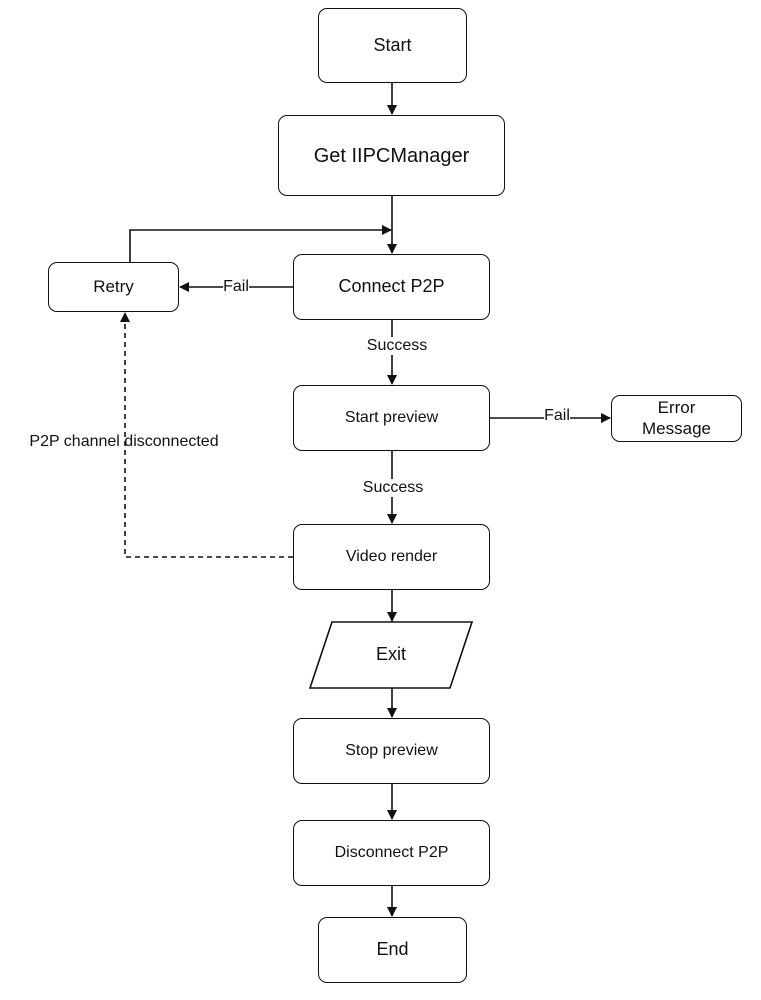 The width and height of the screenshot is (761, 1000). I want to click on connect-p2p-node: Connect P2P, so click(391, 287).